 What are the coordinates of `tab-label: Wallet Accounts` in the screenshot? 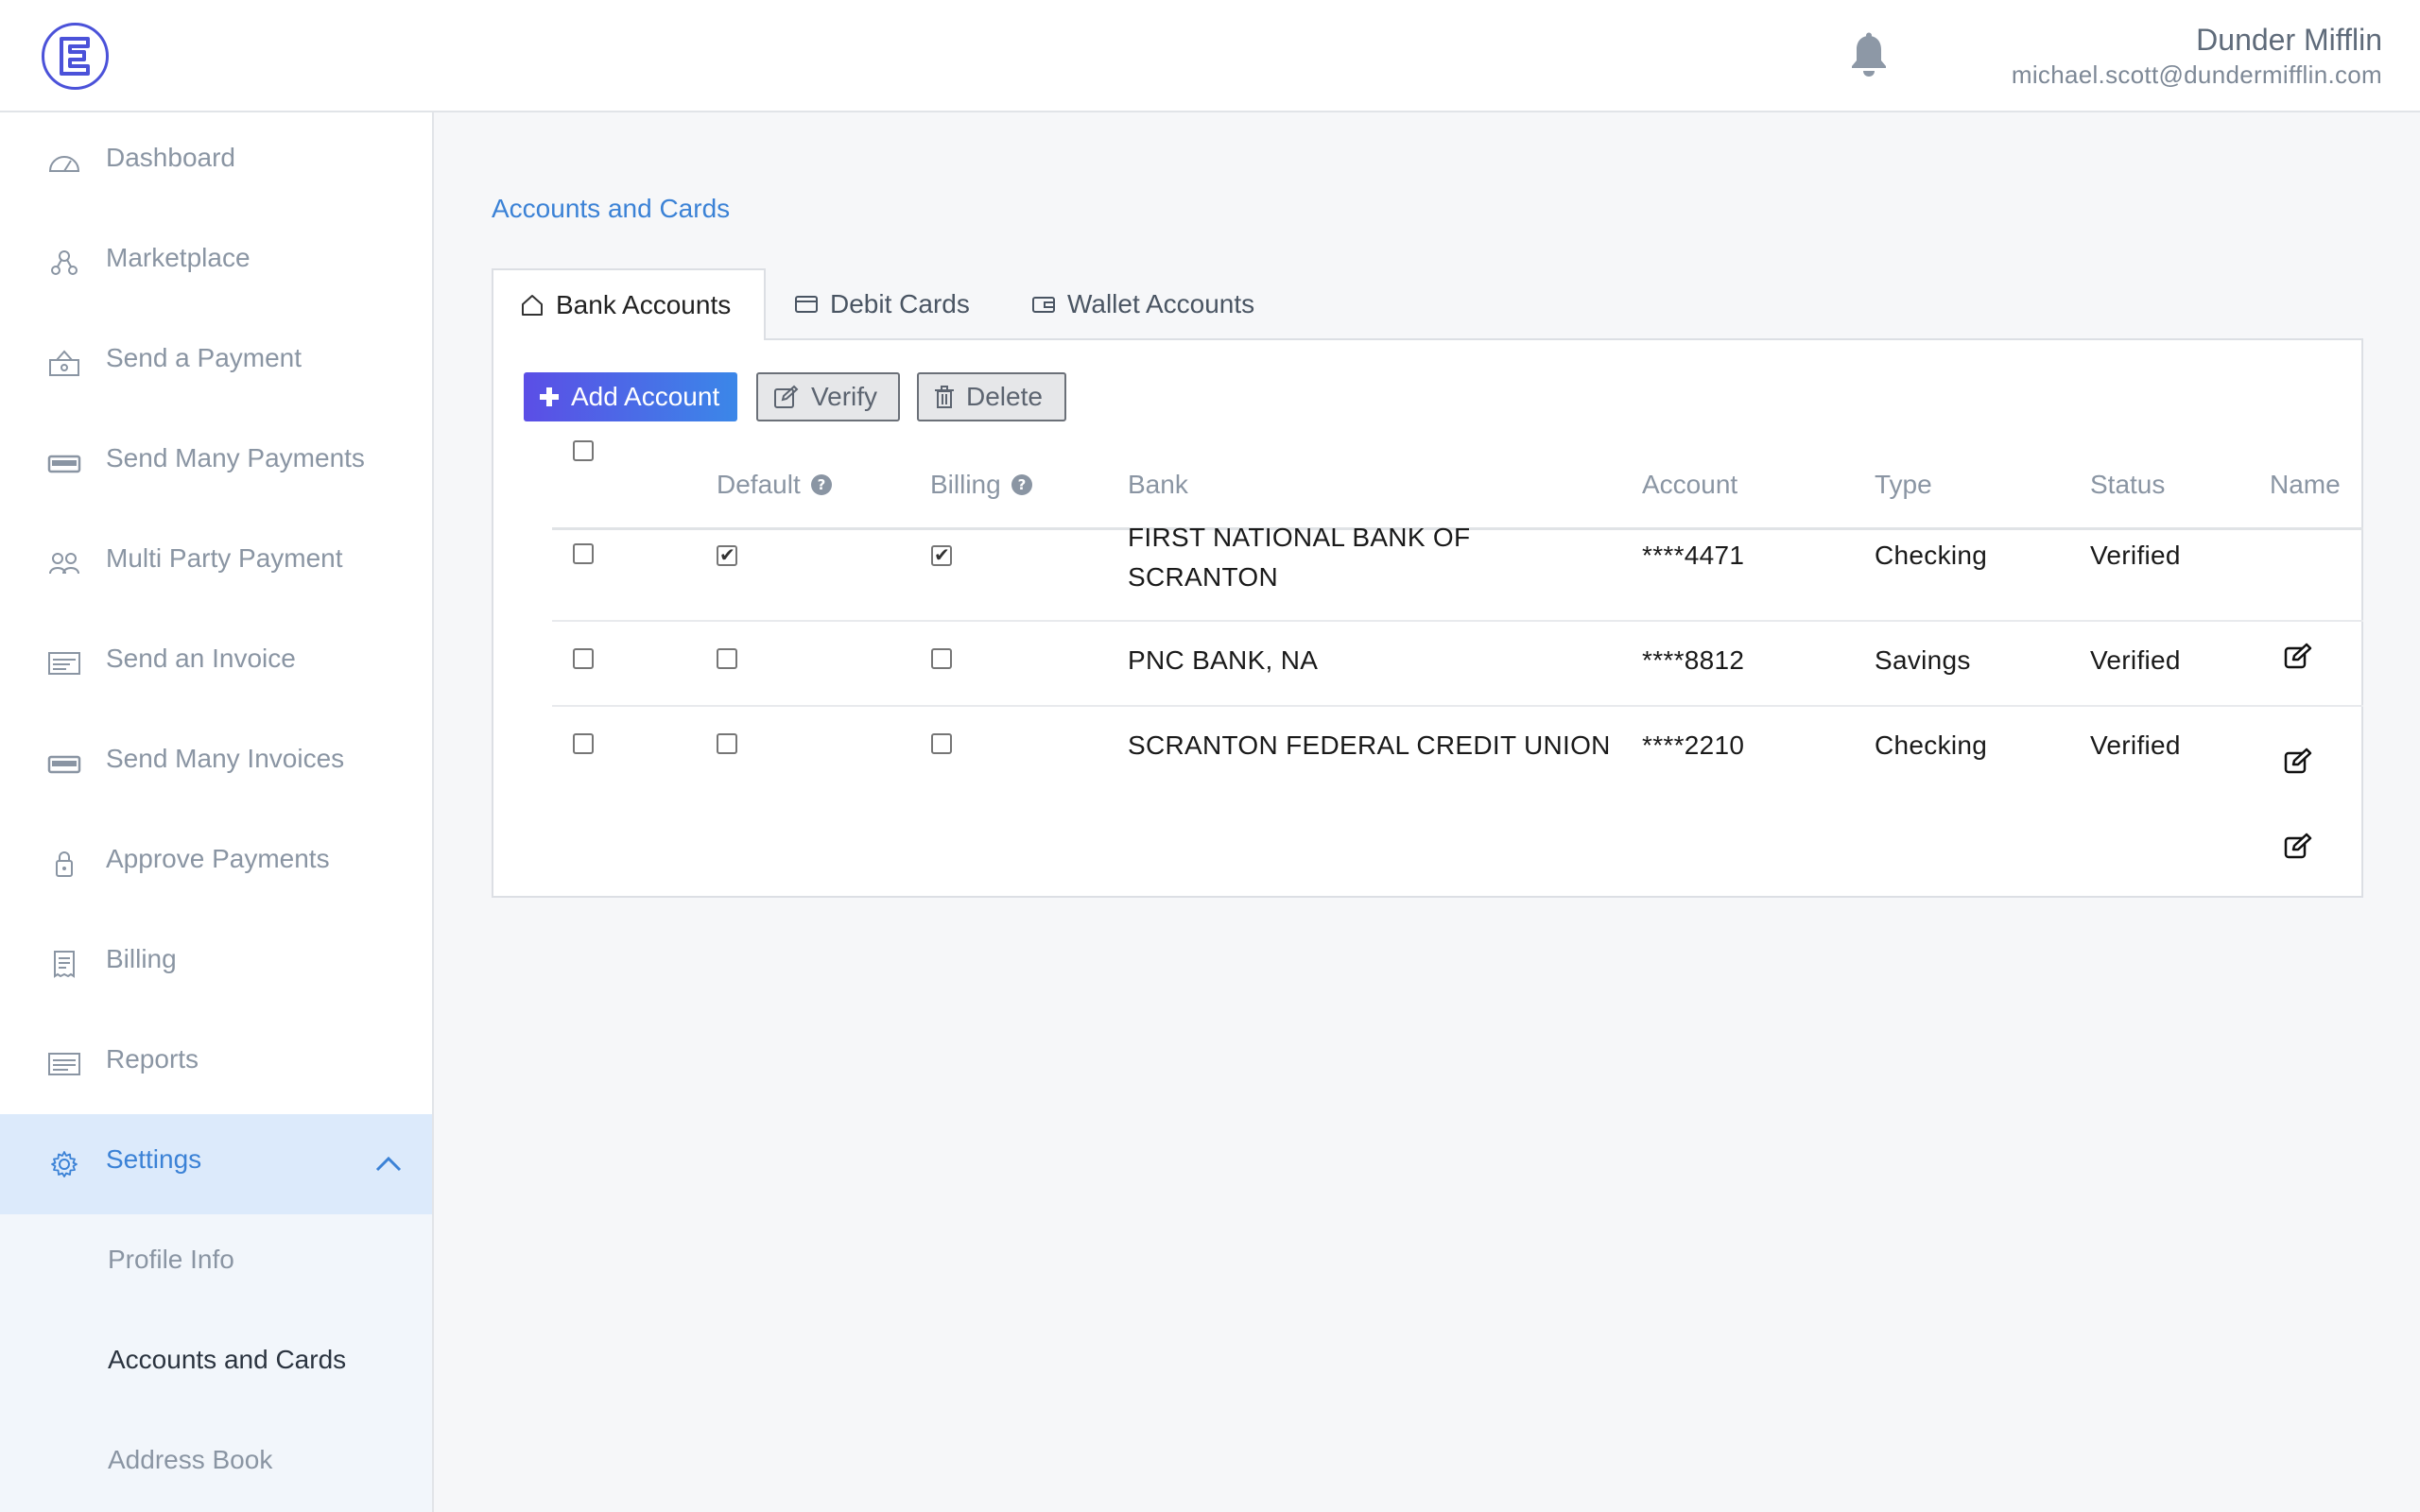 It's located at (1161, 303).